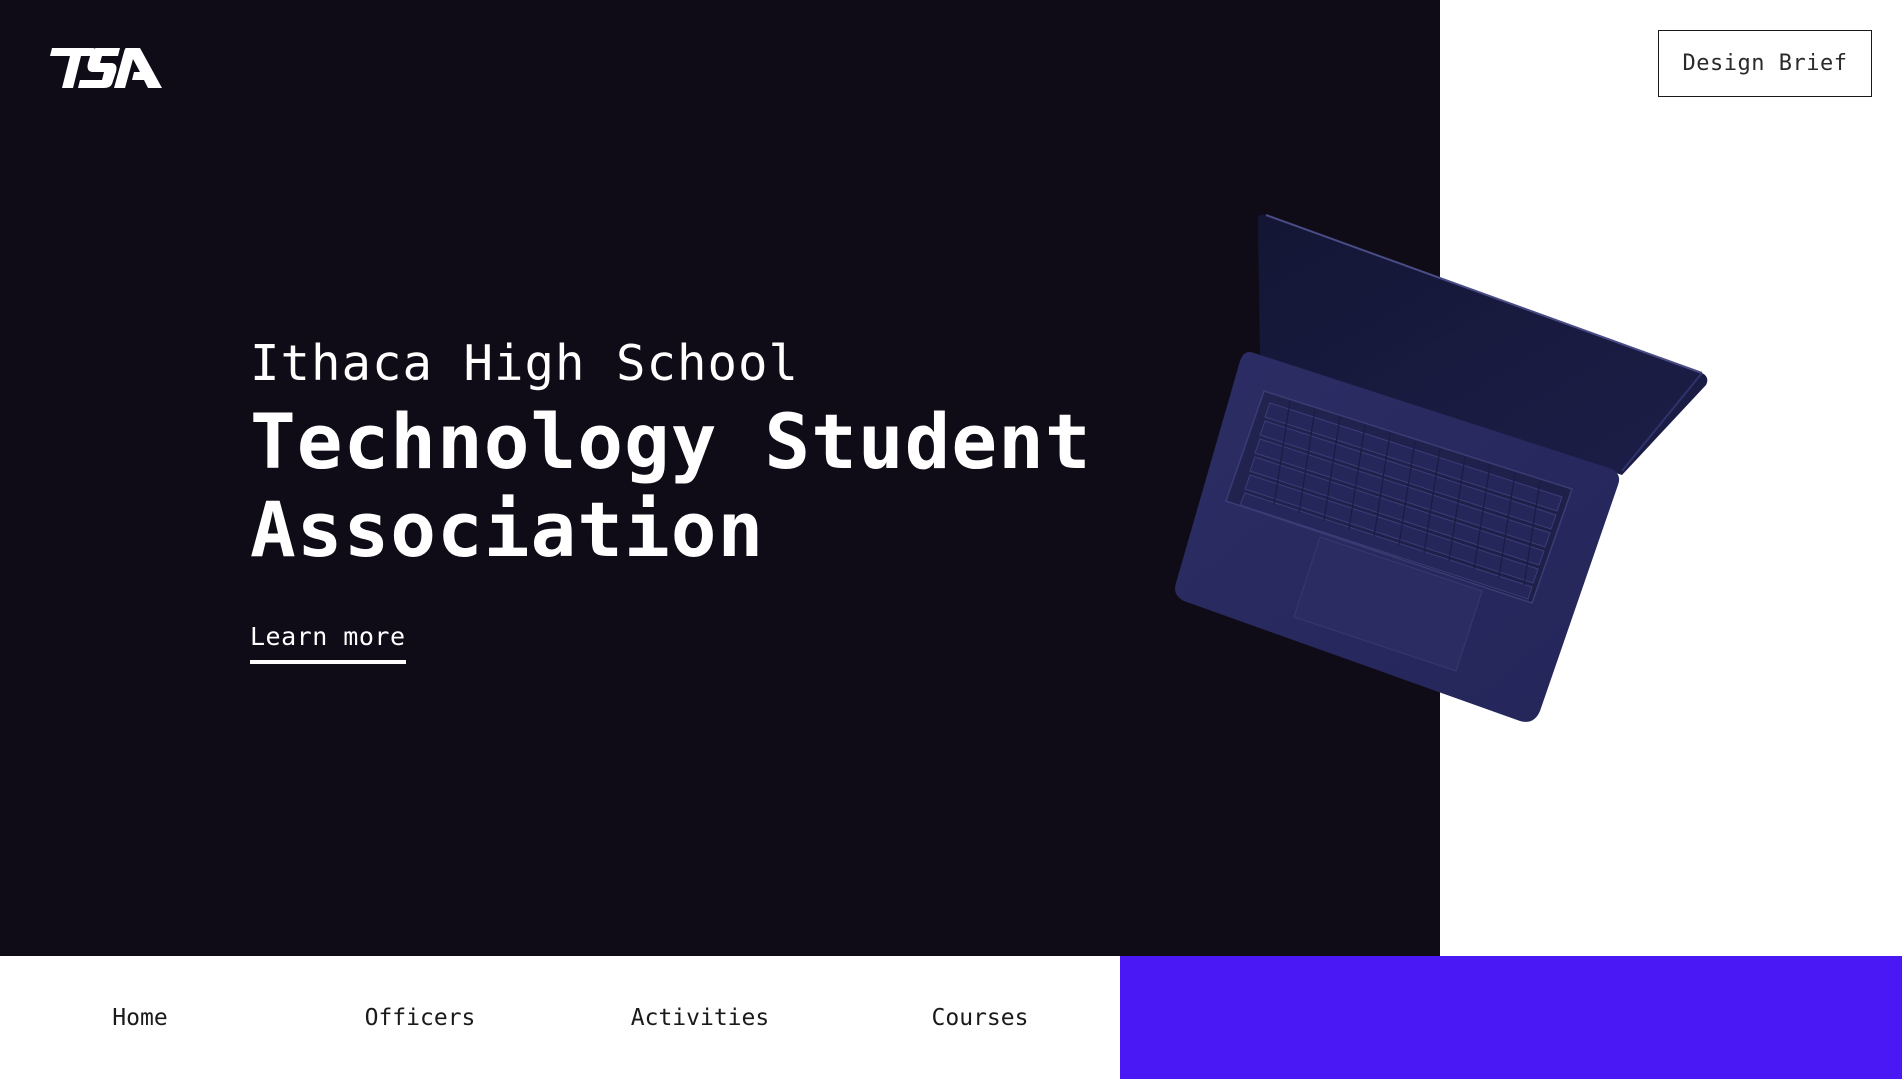 Image resolution: width=1902 pixels, height=1079 pixels. What do you see at coordinates (671, 485) in the screenshot?
I see `hero-title: Technology Student Association` at bounding box center [671, 485].